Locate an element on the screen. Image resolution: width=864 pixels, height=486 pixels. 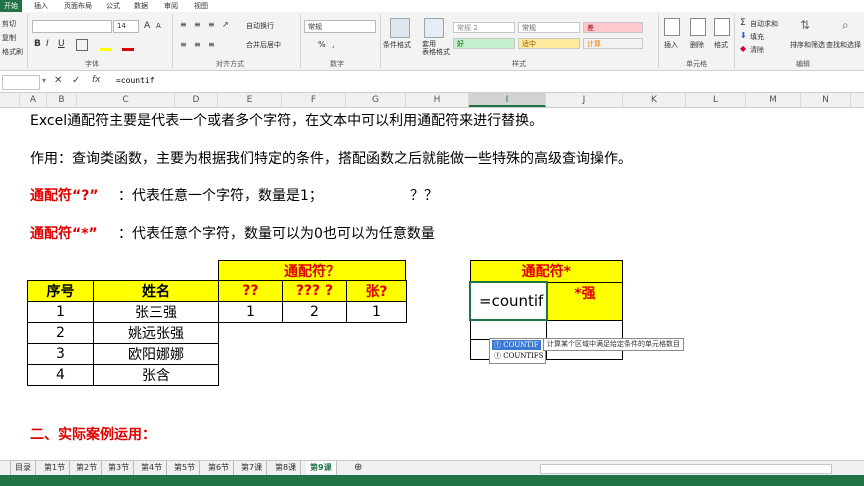
table2-header-merged: 通配符* is located at coordinates (546, 271).